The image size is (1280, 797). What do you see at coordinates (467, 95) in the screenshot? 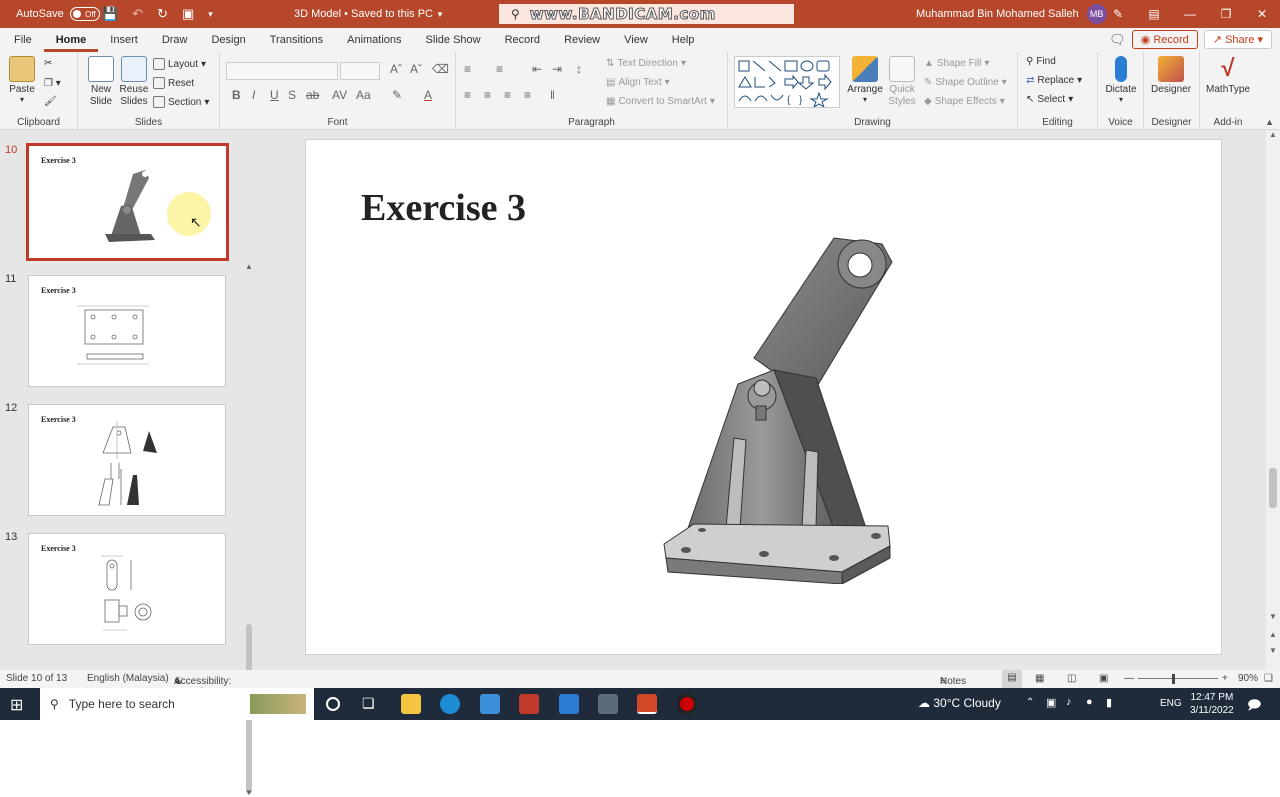
I see `align-left-icon: ≡` at bounding box center [467, 95].